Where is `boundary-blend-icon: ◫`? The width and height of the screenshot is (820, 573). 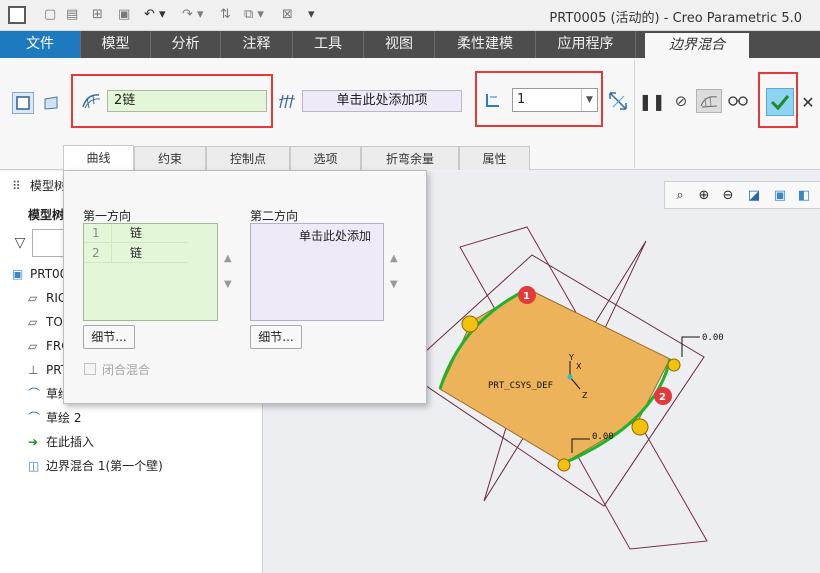 boundary-blend-icon: ◫ is located at coordinates (34, 466).